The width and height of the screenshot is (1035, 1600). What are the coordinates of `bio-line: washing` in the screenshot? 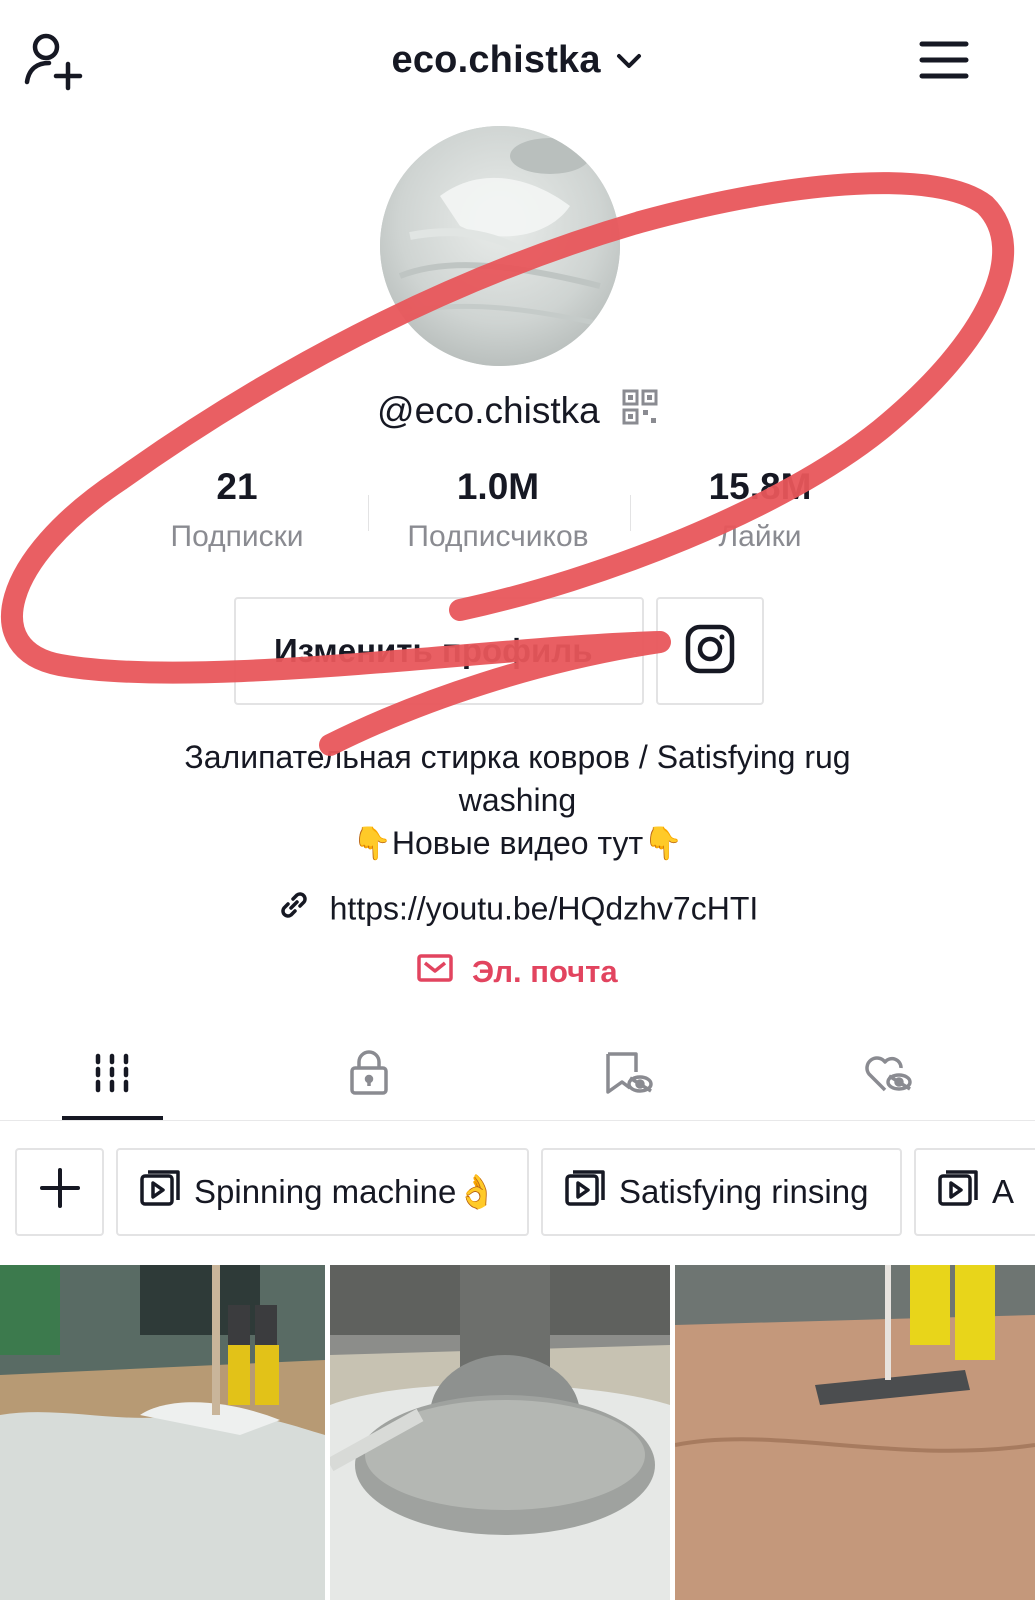 It's located at (517, 800).